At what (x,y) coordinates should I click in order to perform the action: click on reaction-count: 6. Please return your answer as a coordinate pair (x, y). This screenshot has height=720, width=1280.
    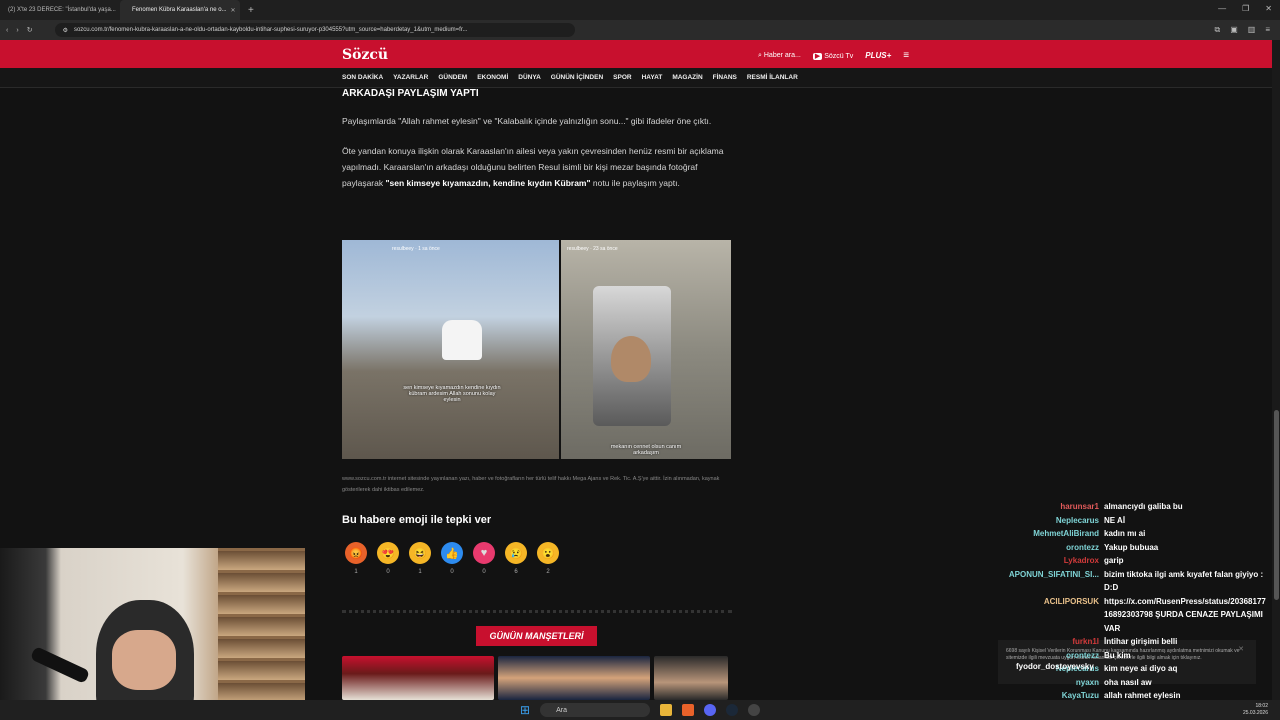
    Looking at the image, I should click on (516, 572).